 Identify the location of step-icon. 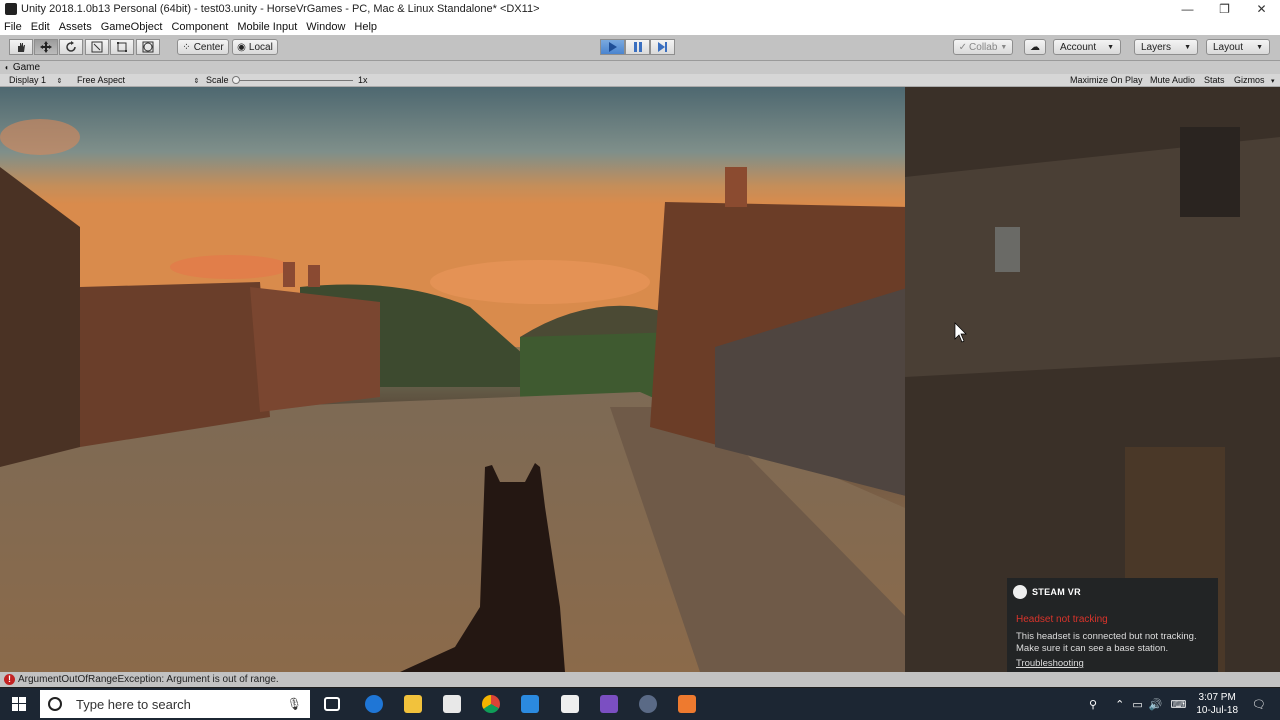
(662, 47).